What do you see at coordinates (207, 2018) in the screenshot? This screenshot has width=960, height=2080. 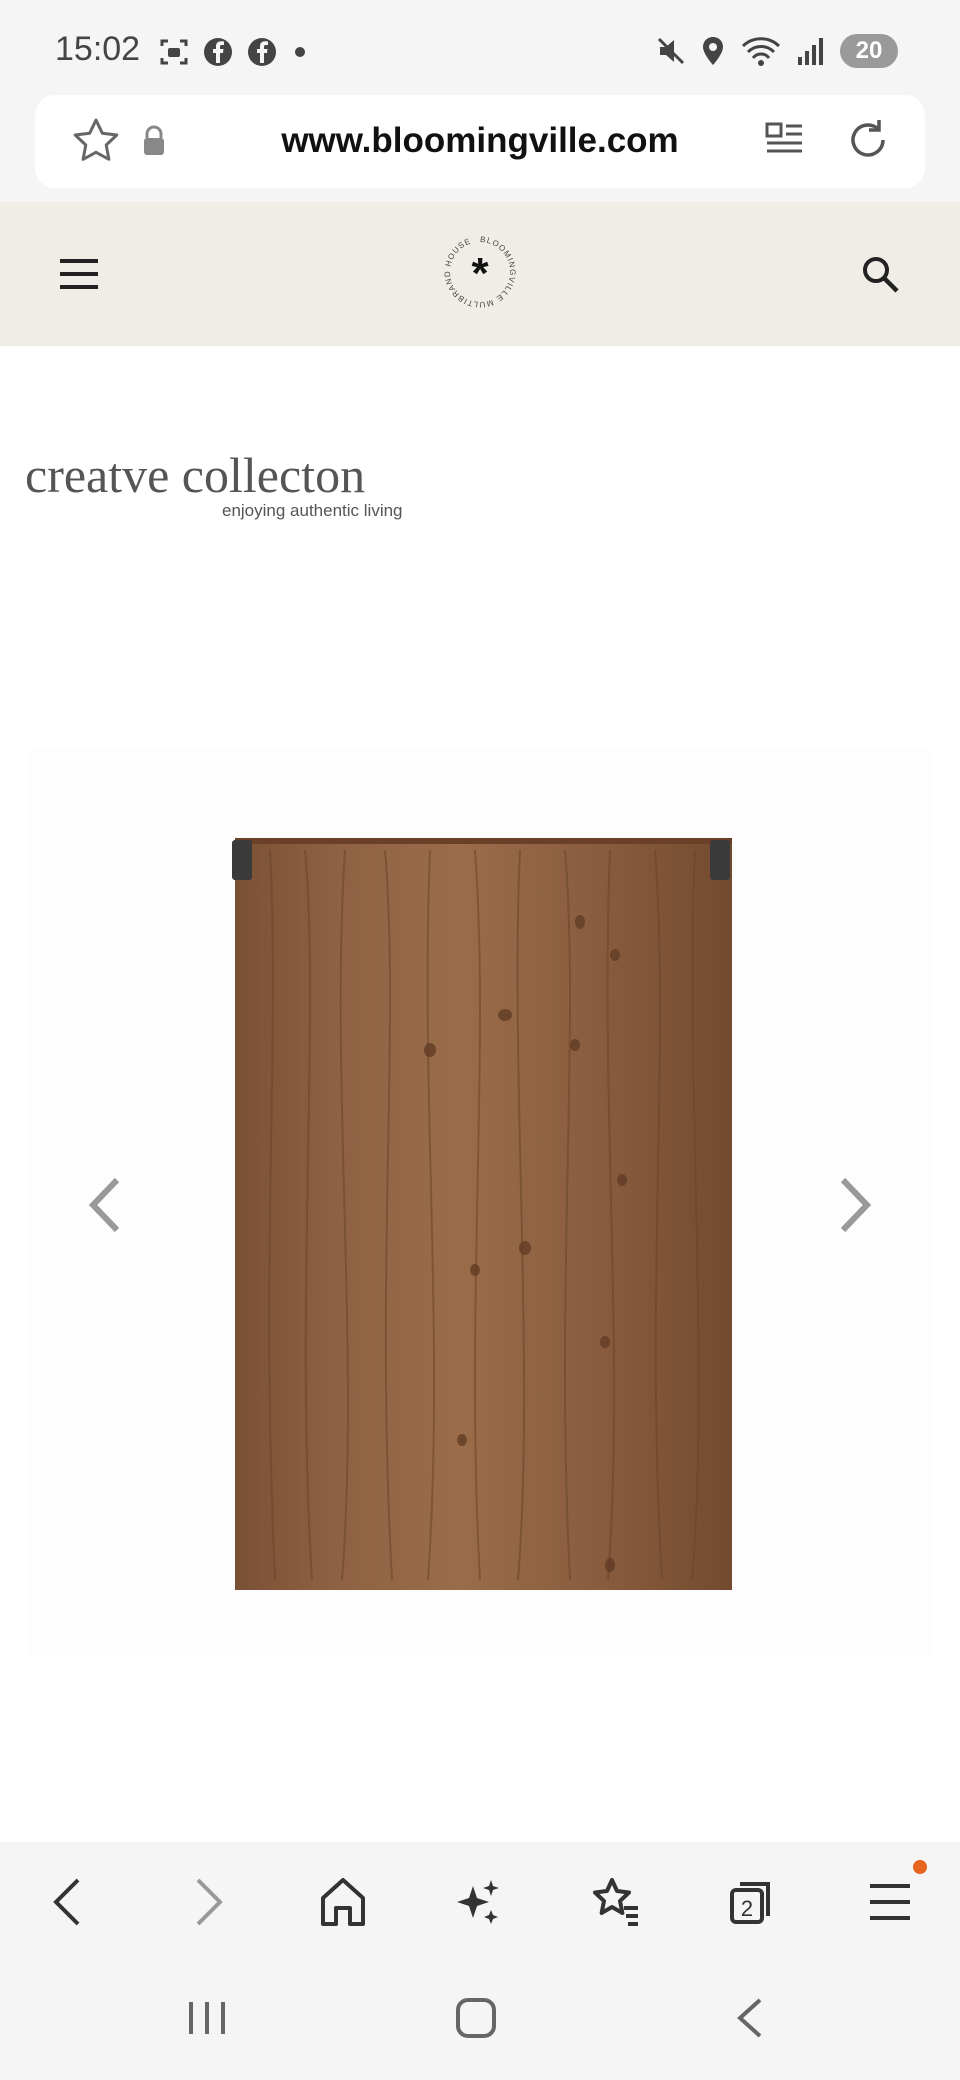 I see `recents-icon` at bounding box center [207, 2018].